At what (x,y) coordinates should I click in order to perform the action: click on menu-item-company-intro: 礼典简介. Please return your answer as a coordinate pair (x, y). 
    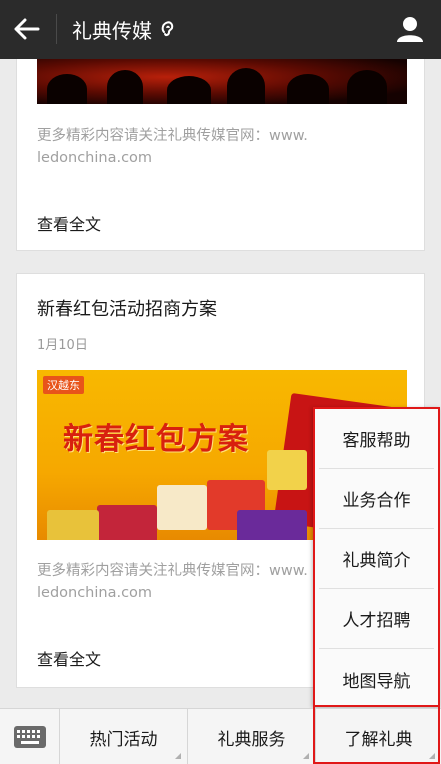
    Looking at the image, I should click on (376, 559).